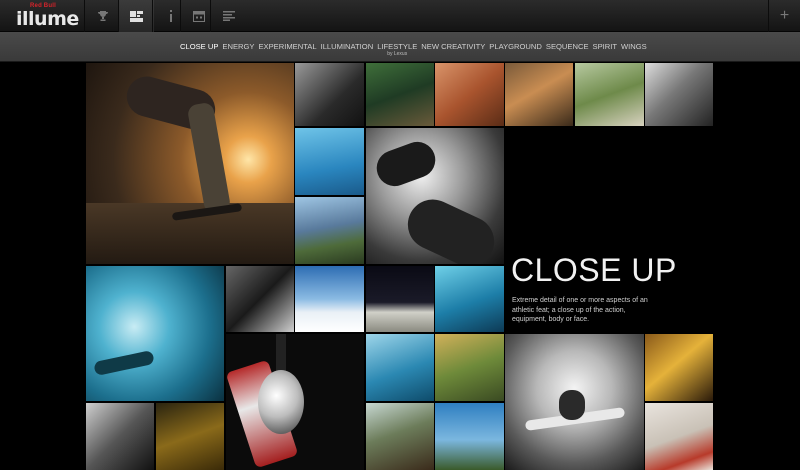 The width and height of the screenshot is (800, 470). What do you see at coordinates (329, 94) in the screenshot?
I see `photo-tile-bmx-bw` at bounding box center [329, 94].